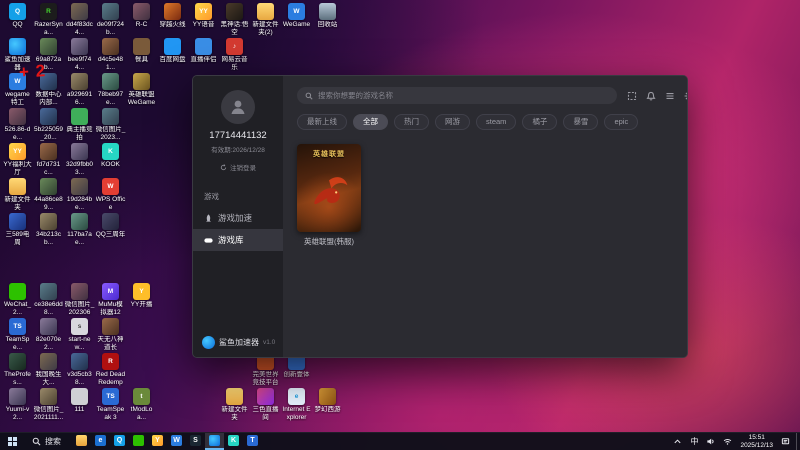 The width and height of the screenshot is (800, 450). I want to click on settings-icon, so click(685, 96).